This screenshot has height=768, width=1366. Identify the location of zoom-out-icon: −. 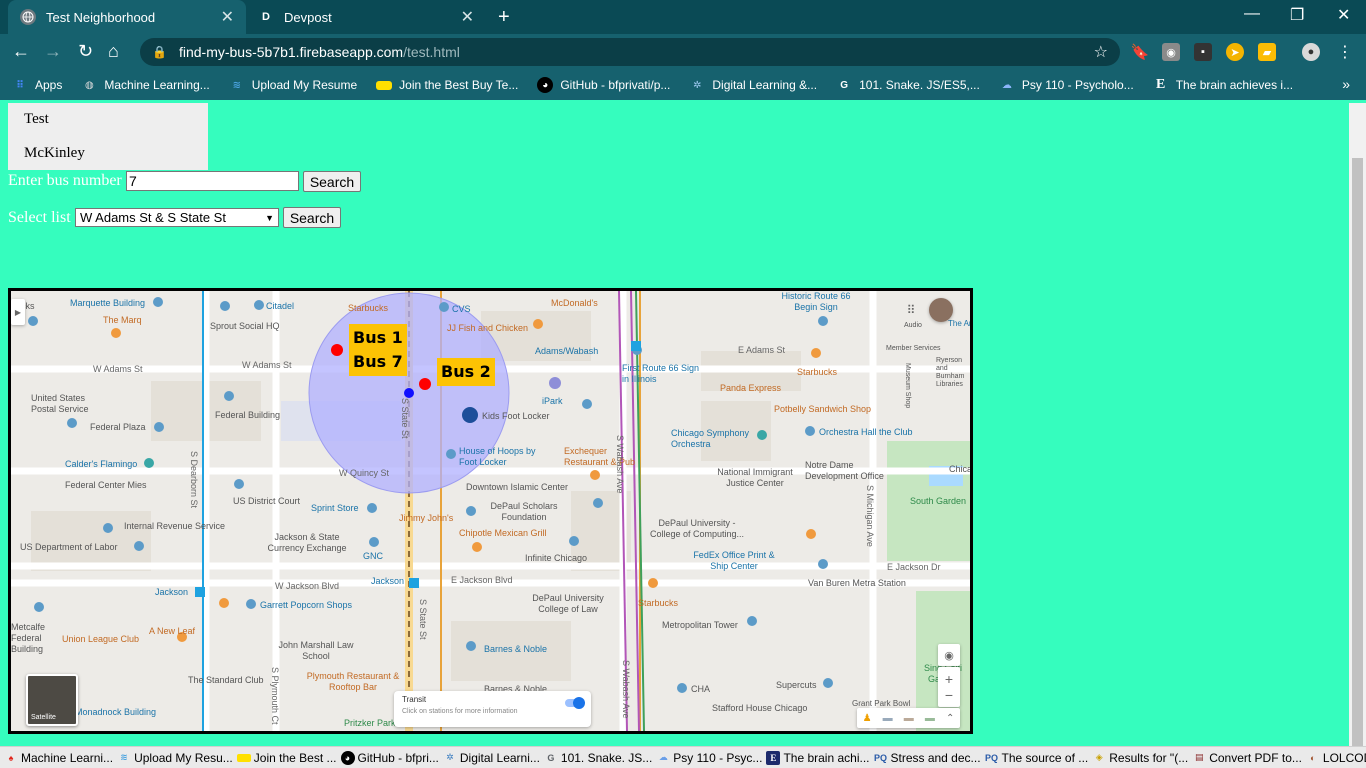
(949, 695).